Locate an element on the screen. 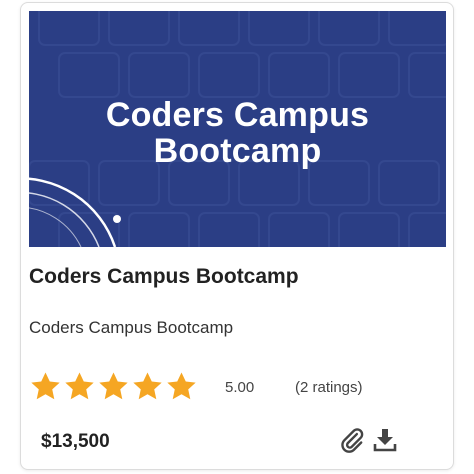 Image resolution: width=474 pixels, height=474 pixels. paperclip-icon is located at coordinates (352, 440).